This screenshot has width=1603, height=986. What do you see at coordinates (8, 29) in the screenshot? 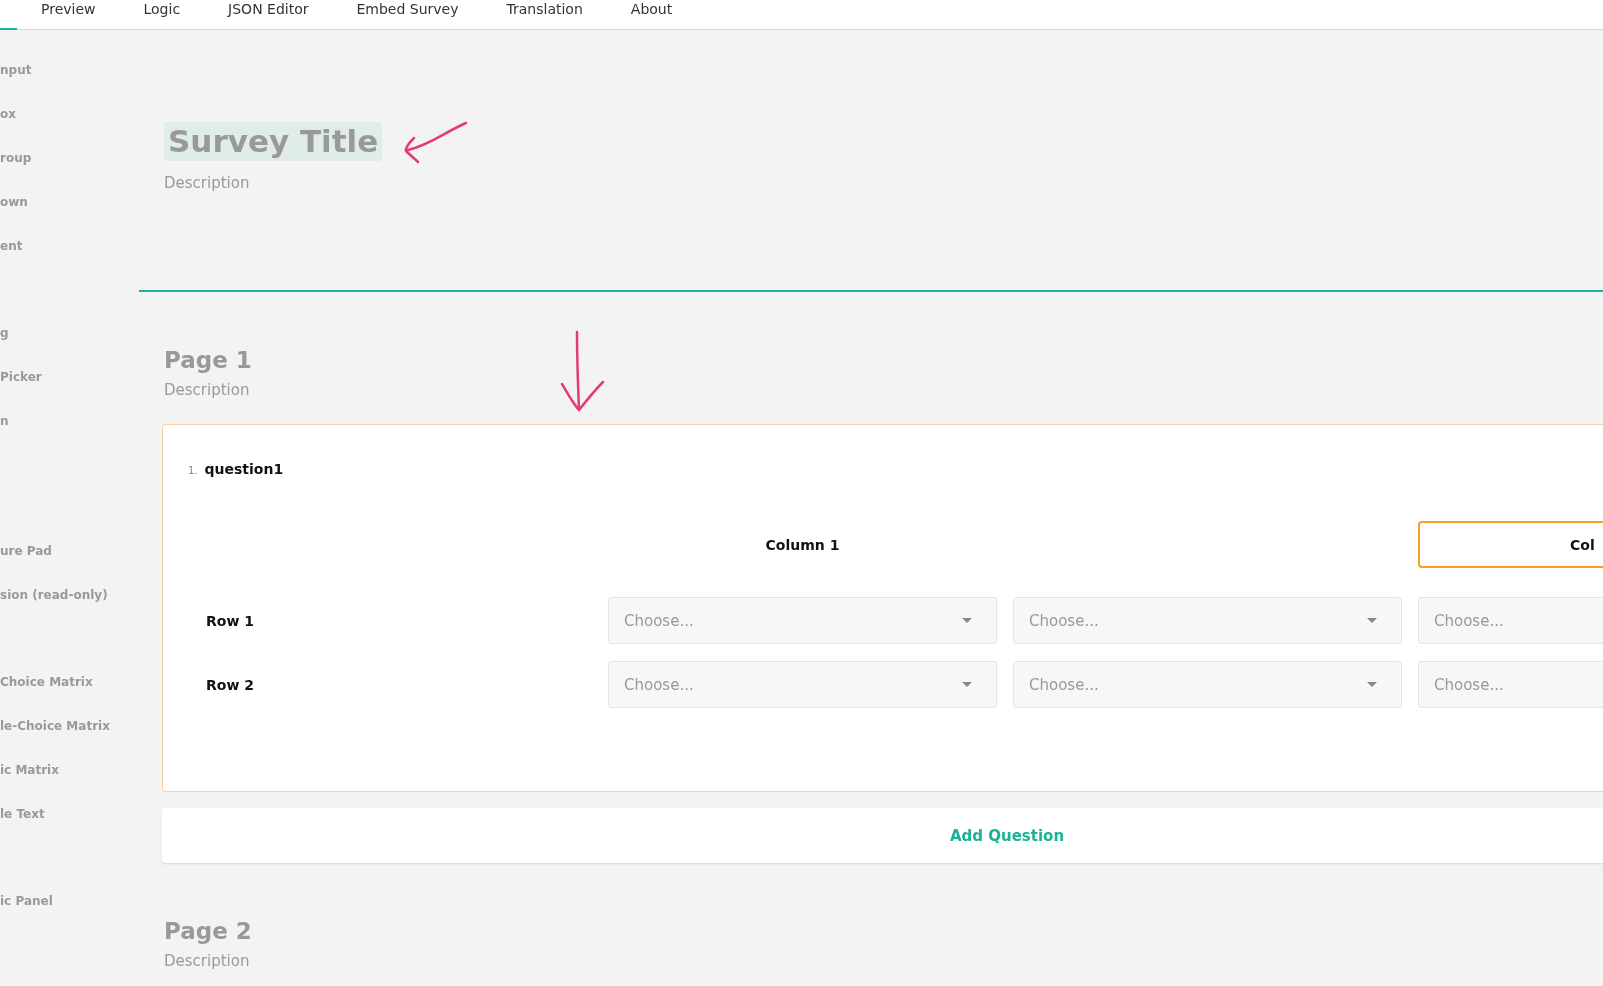
I see `tab-indicator` at bounding box center [8, 29].